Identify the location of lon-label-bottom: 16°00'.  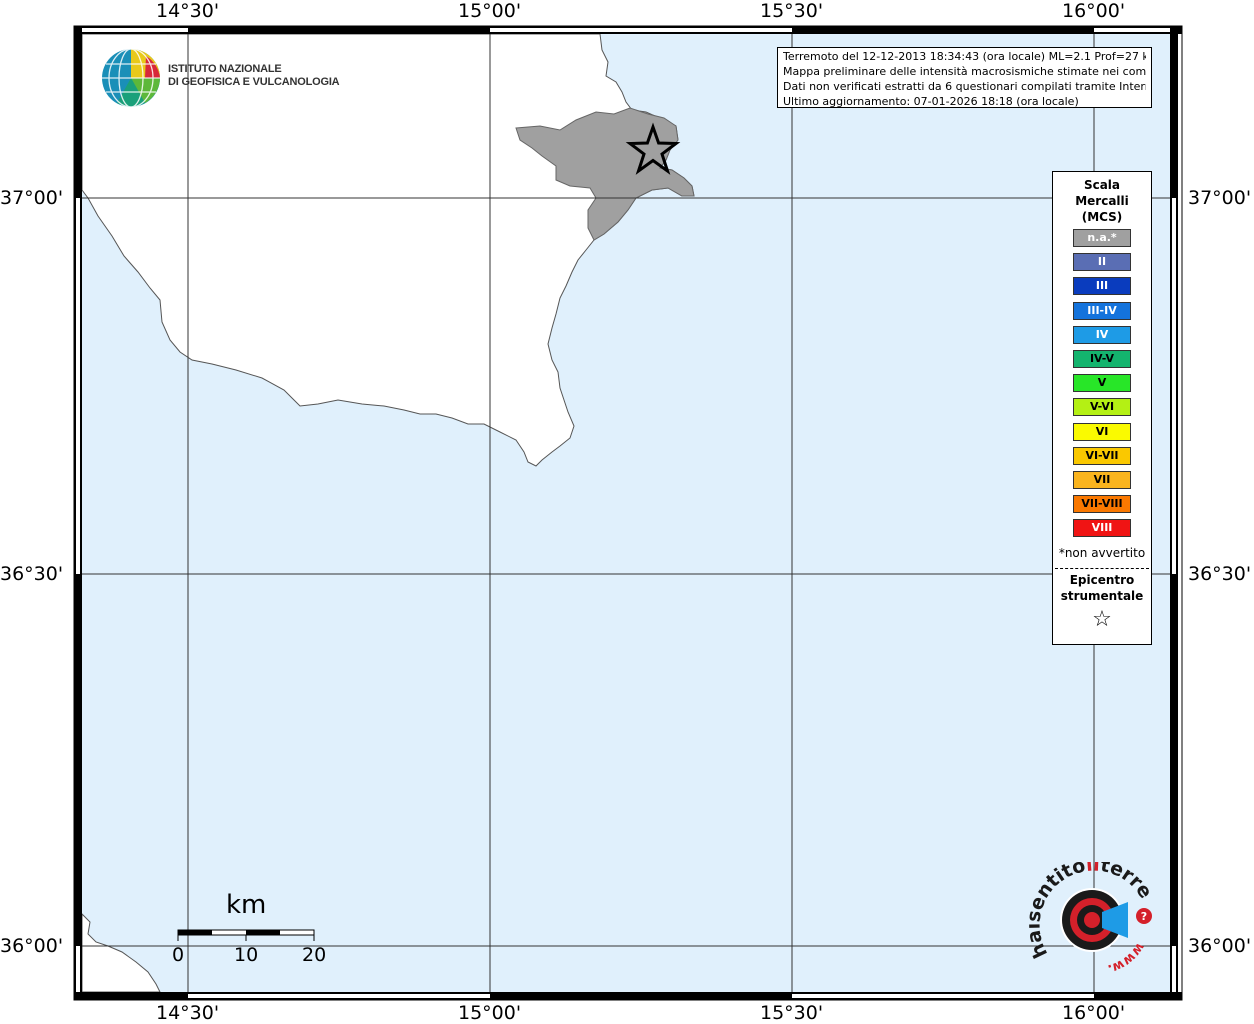
(1094, 1013).